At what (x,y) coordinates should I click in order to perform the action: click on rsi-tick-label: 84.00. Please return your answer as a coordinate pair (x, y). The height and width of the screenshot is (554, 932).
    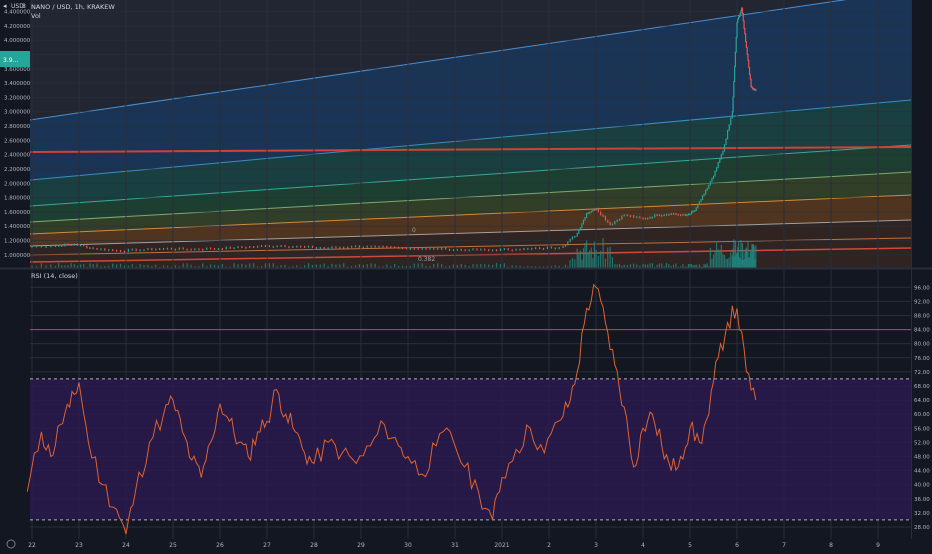
    Looking at the image, I should click on (922, 331).